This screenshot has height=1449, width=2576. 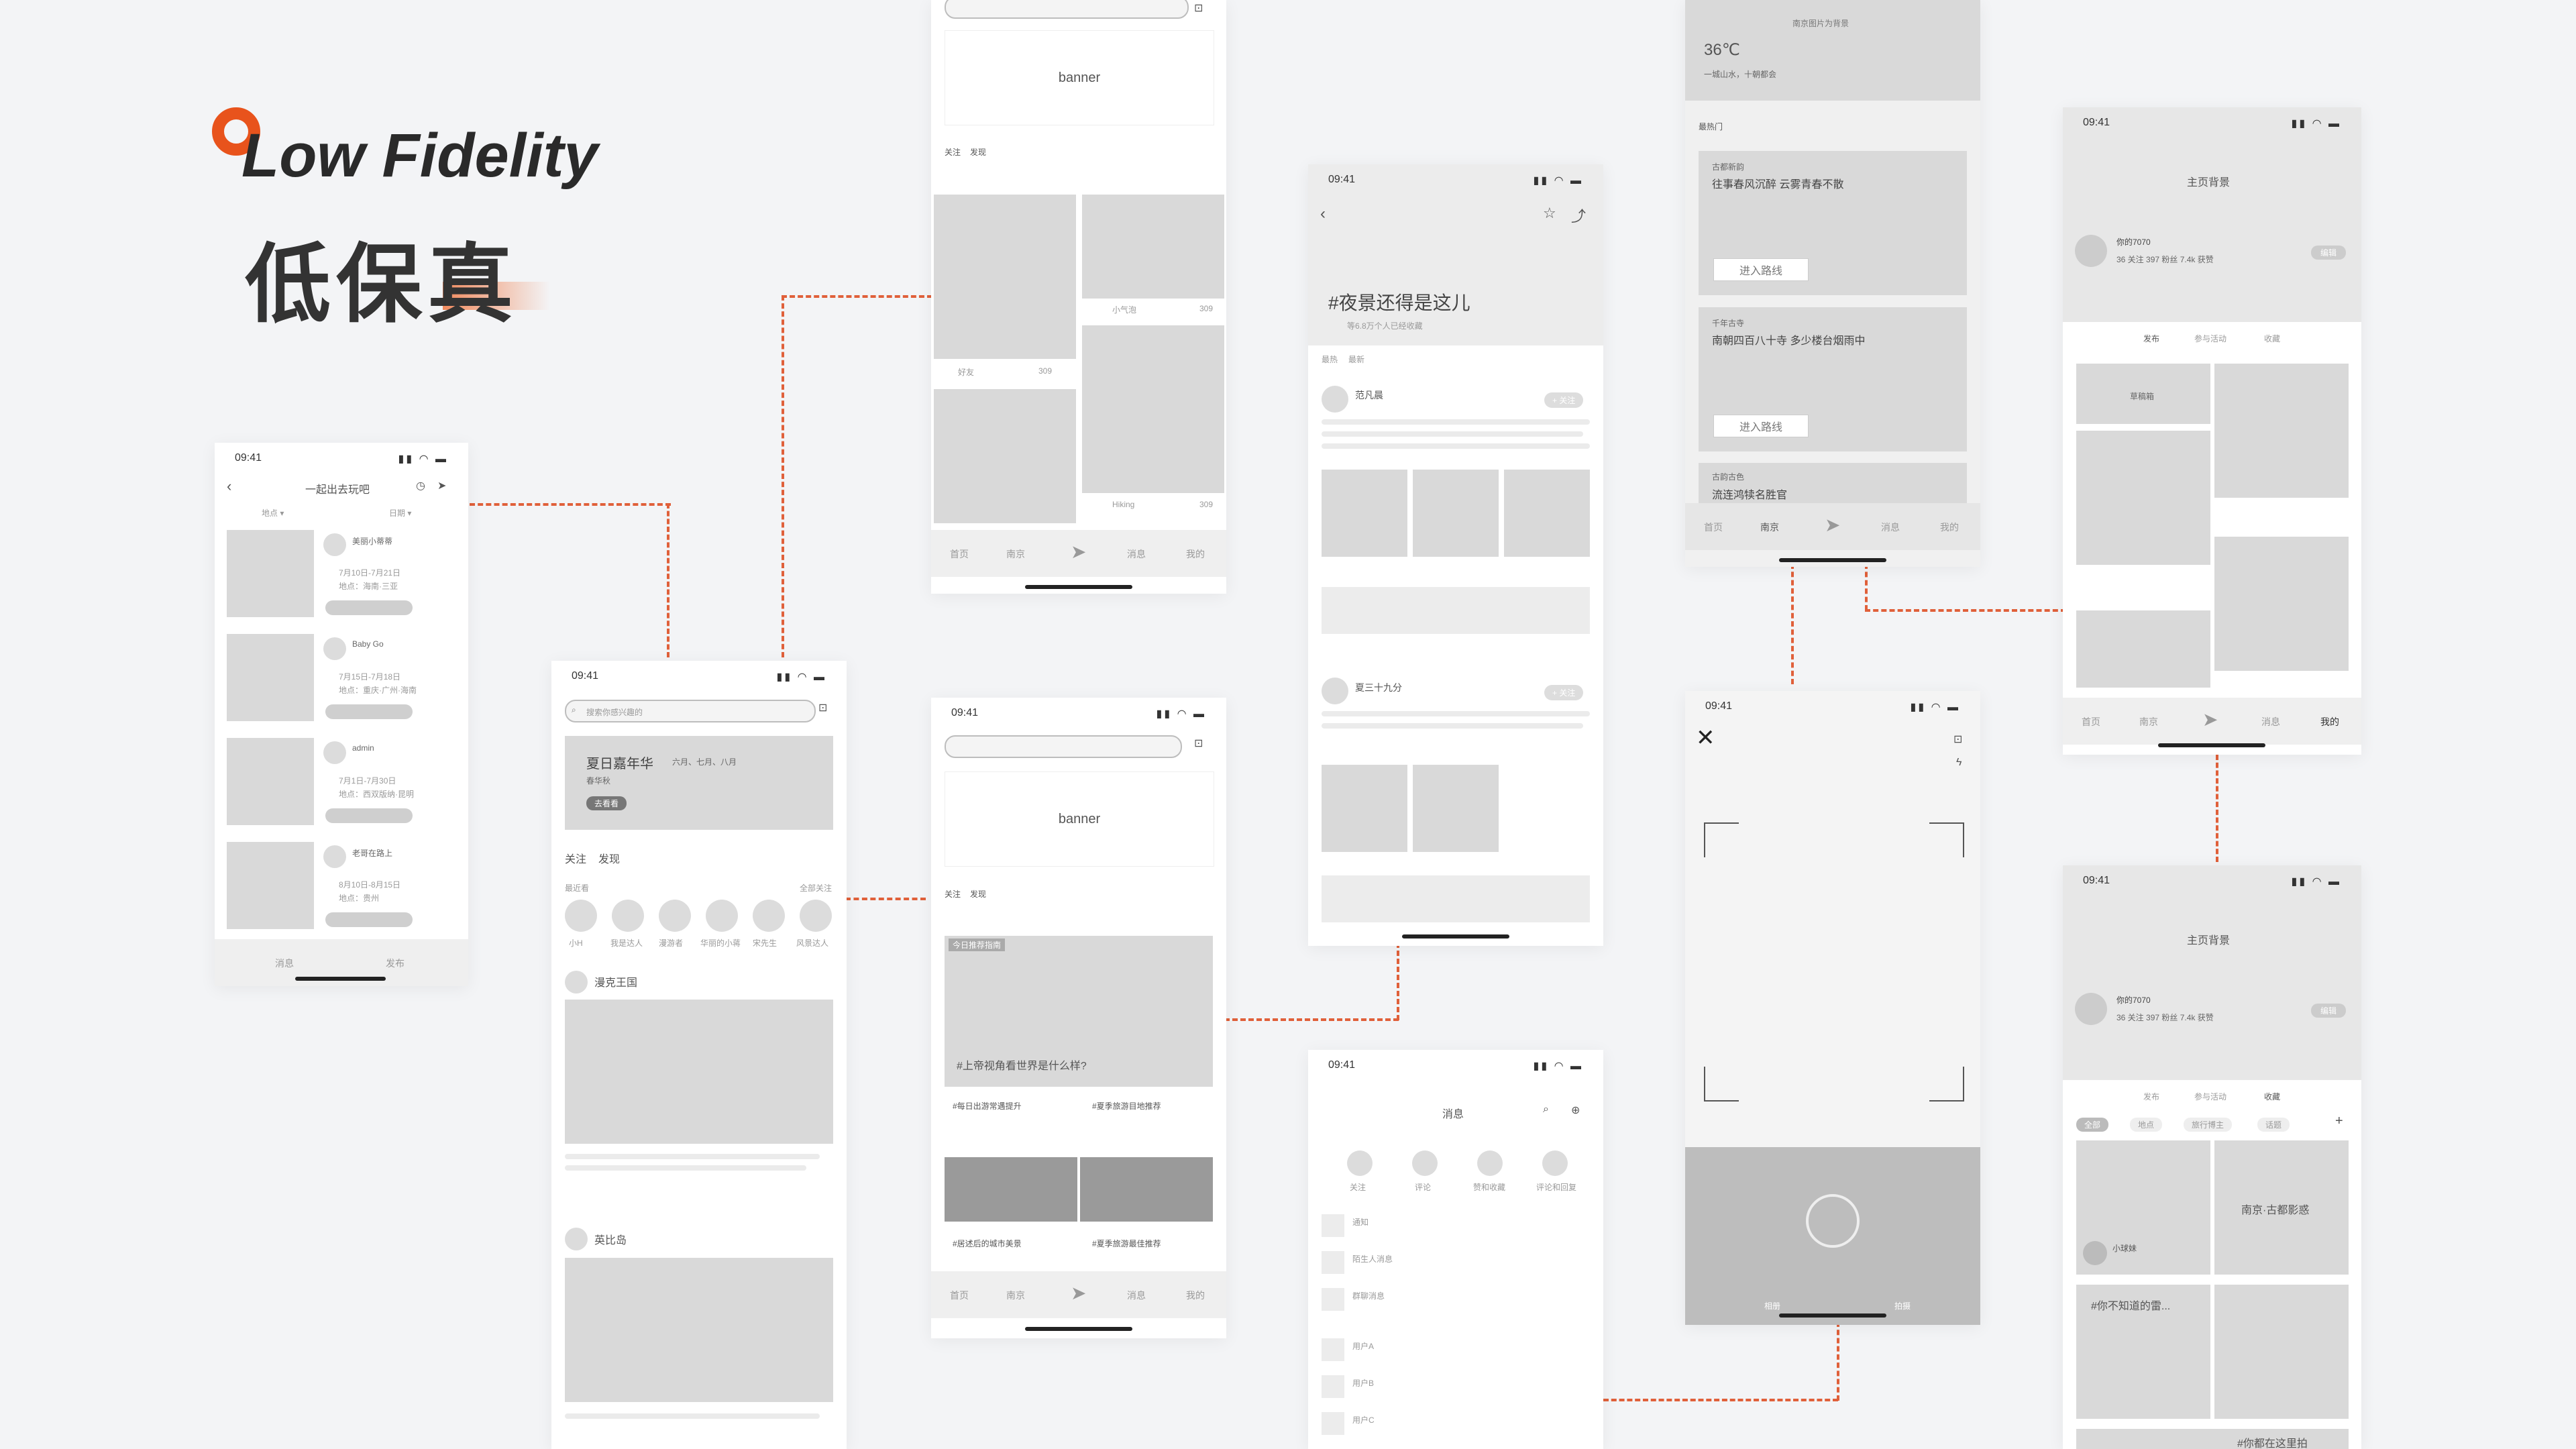 I want to click on add-icon: ⊕, so click(x=1575, y=1110).